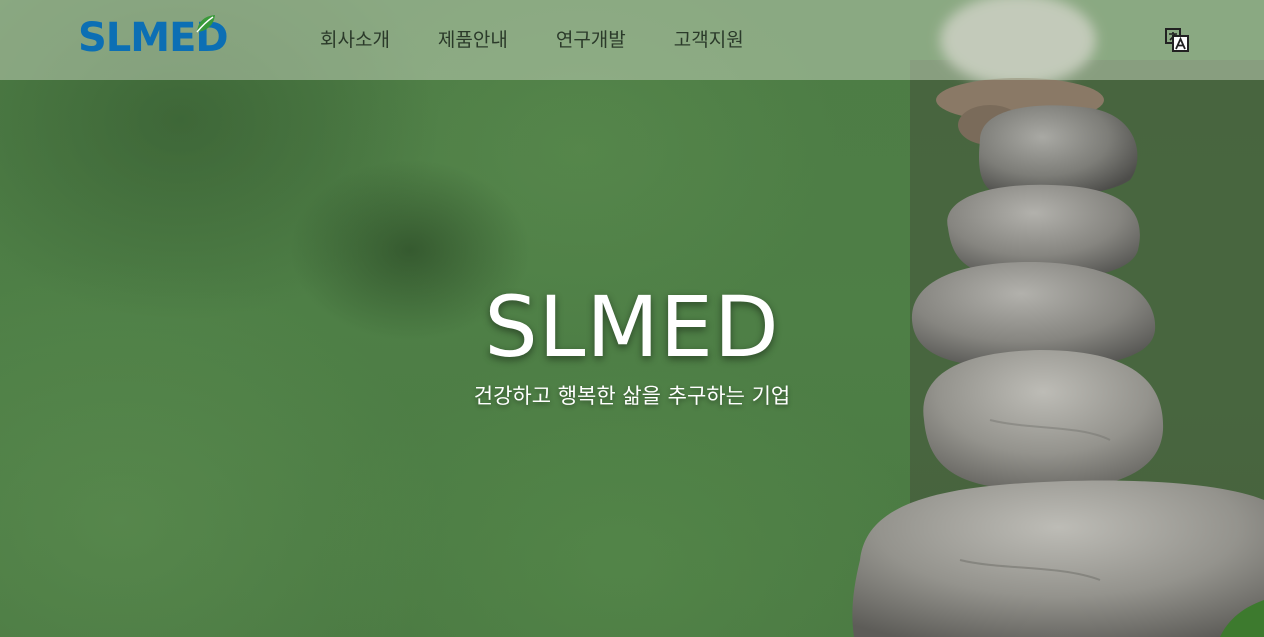 The width and height of the screenshot is (1264, 637). I want to click on main-nav: 회사소개 제품안내 연구개발 고객지원, so click(556, 40).